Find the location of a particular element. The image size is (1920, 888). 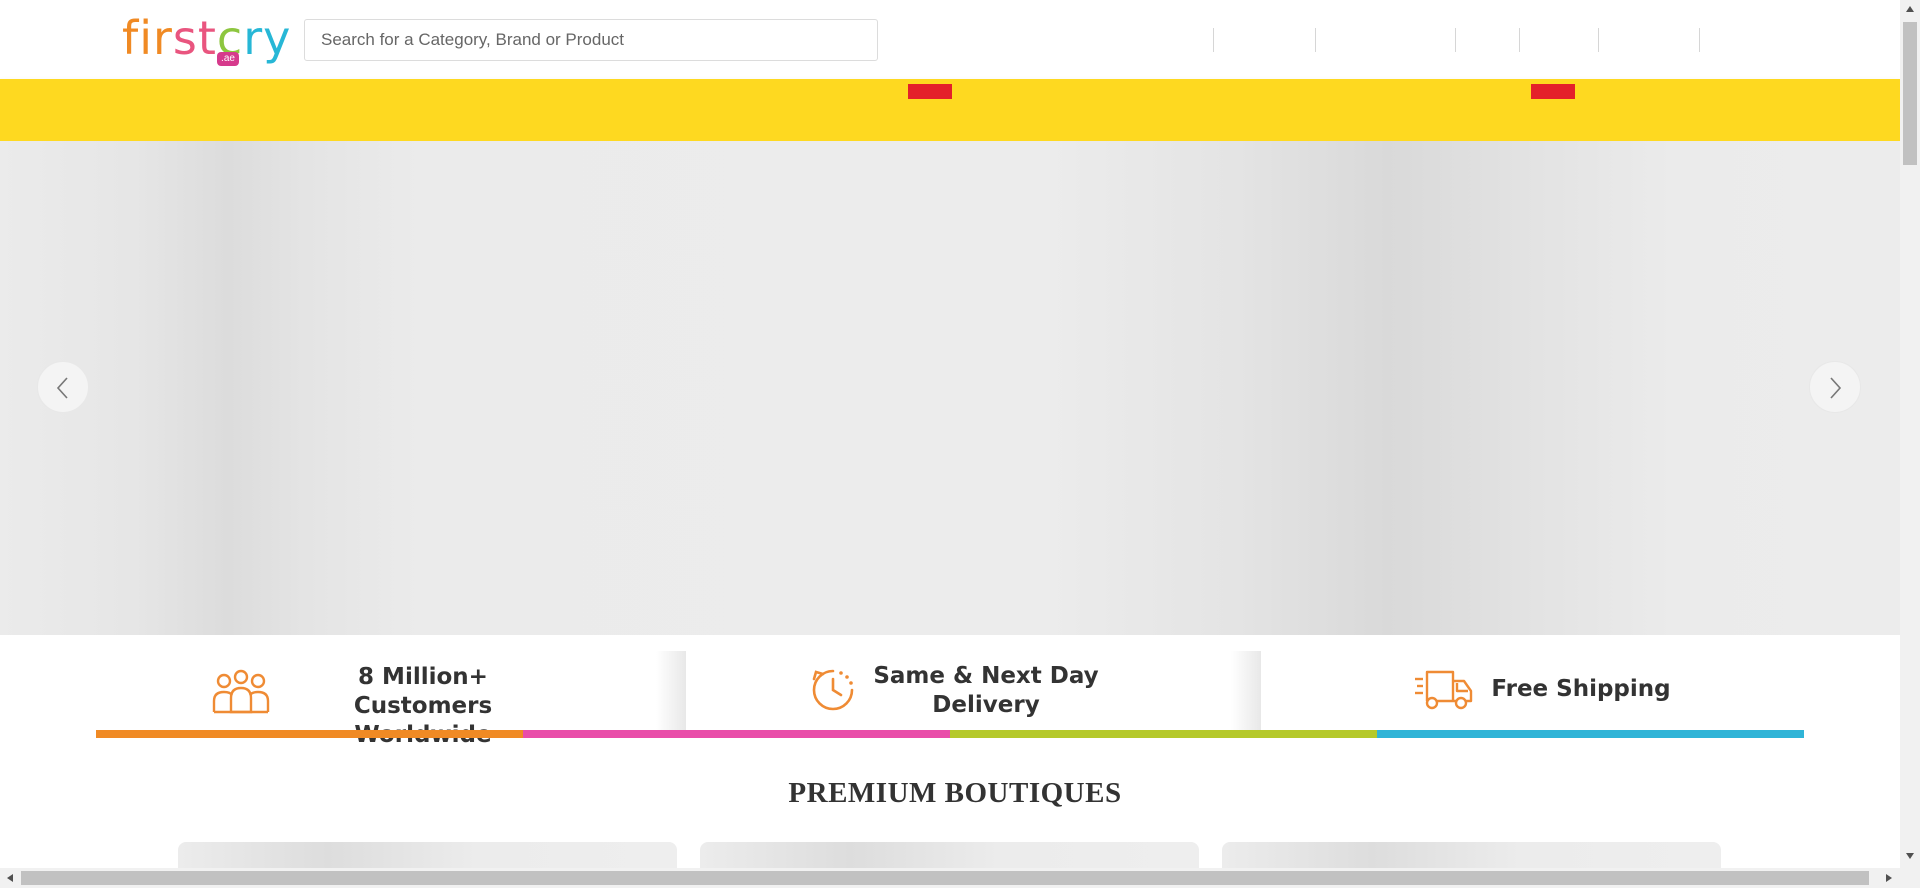

feature-line: Same & Next Day is located at coordinates (986, 676).